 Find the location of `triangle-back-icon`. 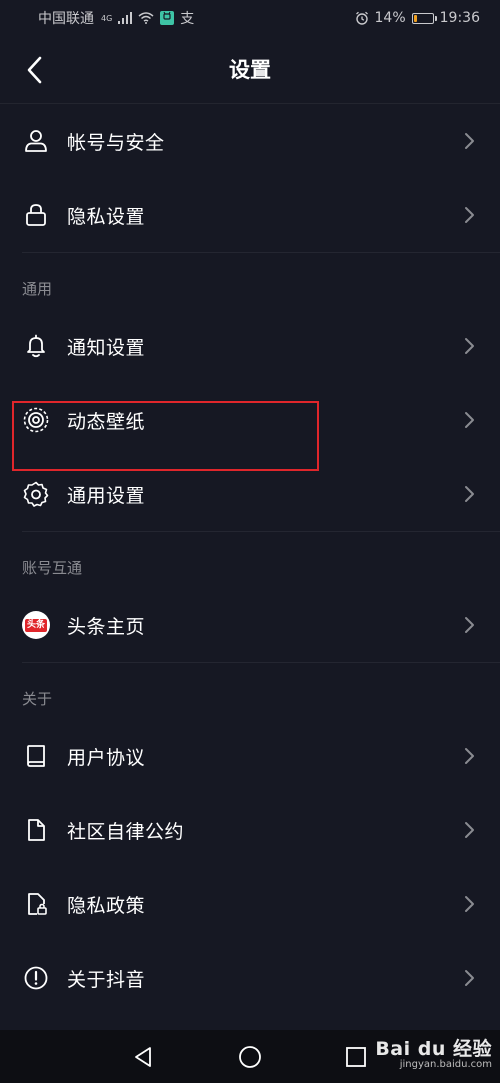

triangle-back-icon is located at coordinates (143, 1057).